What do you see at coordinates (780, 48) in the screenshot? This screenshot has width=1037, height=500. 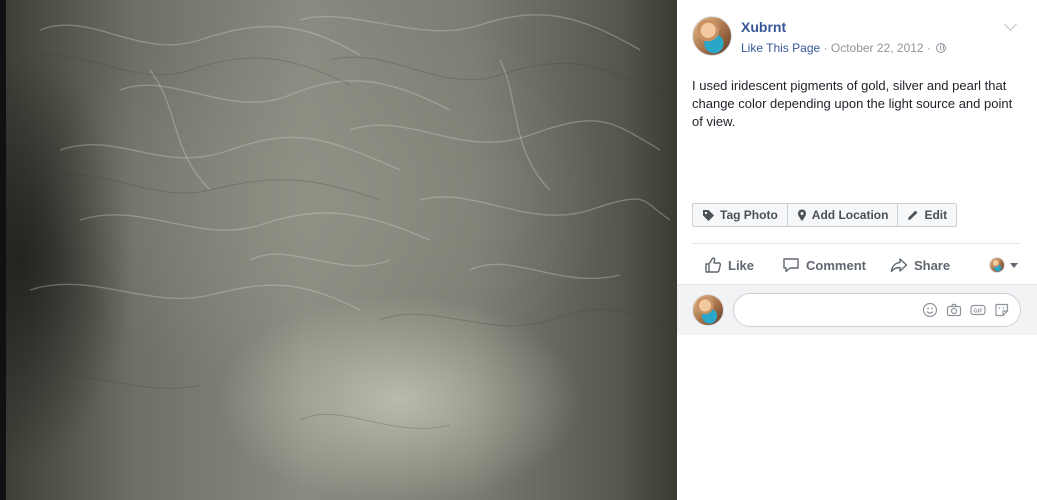 I see `like-page-link: Like This Page` at bounding box center [780, 48].